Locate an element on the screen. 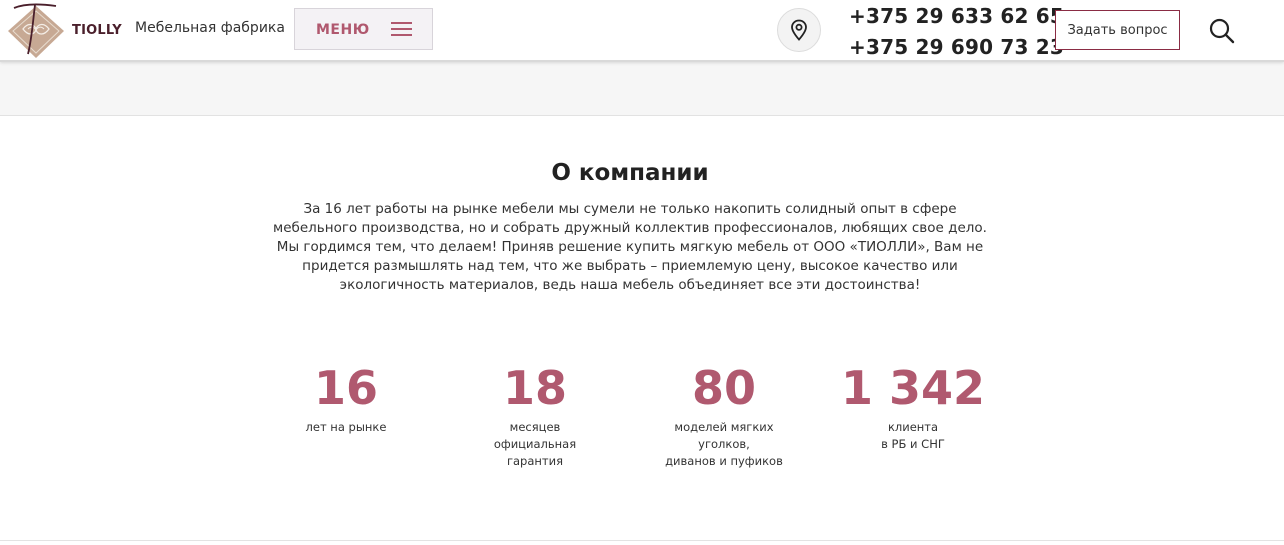 The width and height of the screenshot is (1284, 545). stat-value: 1 342 is located at coordinates (913, 388).